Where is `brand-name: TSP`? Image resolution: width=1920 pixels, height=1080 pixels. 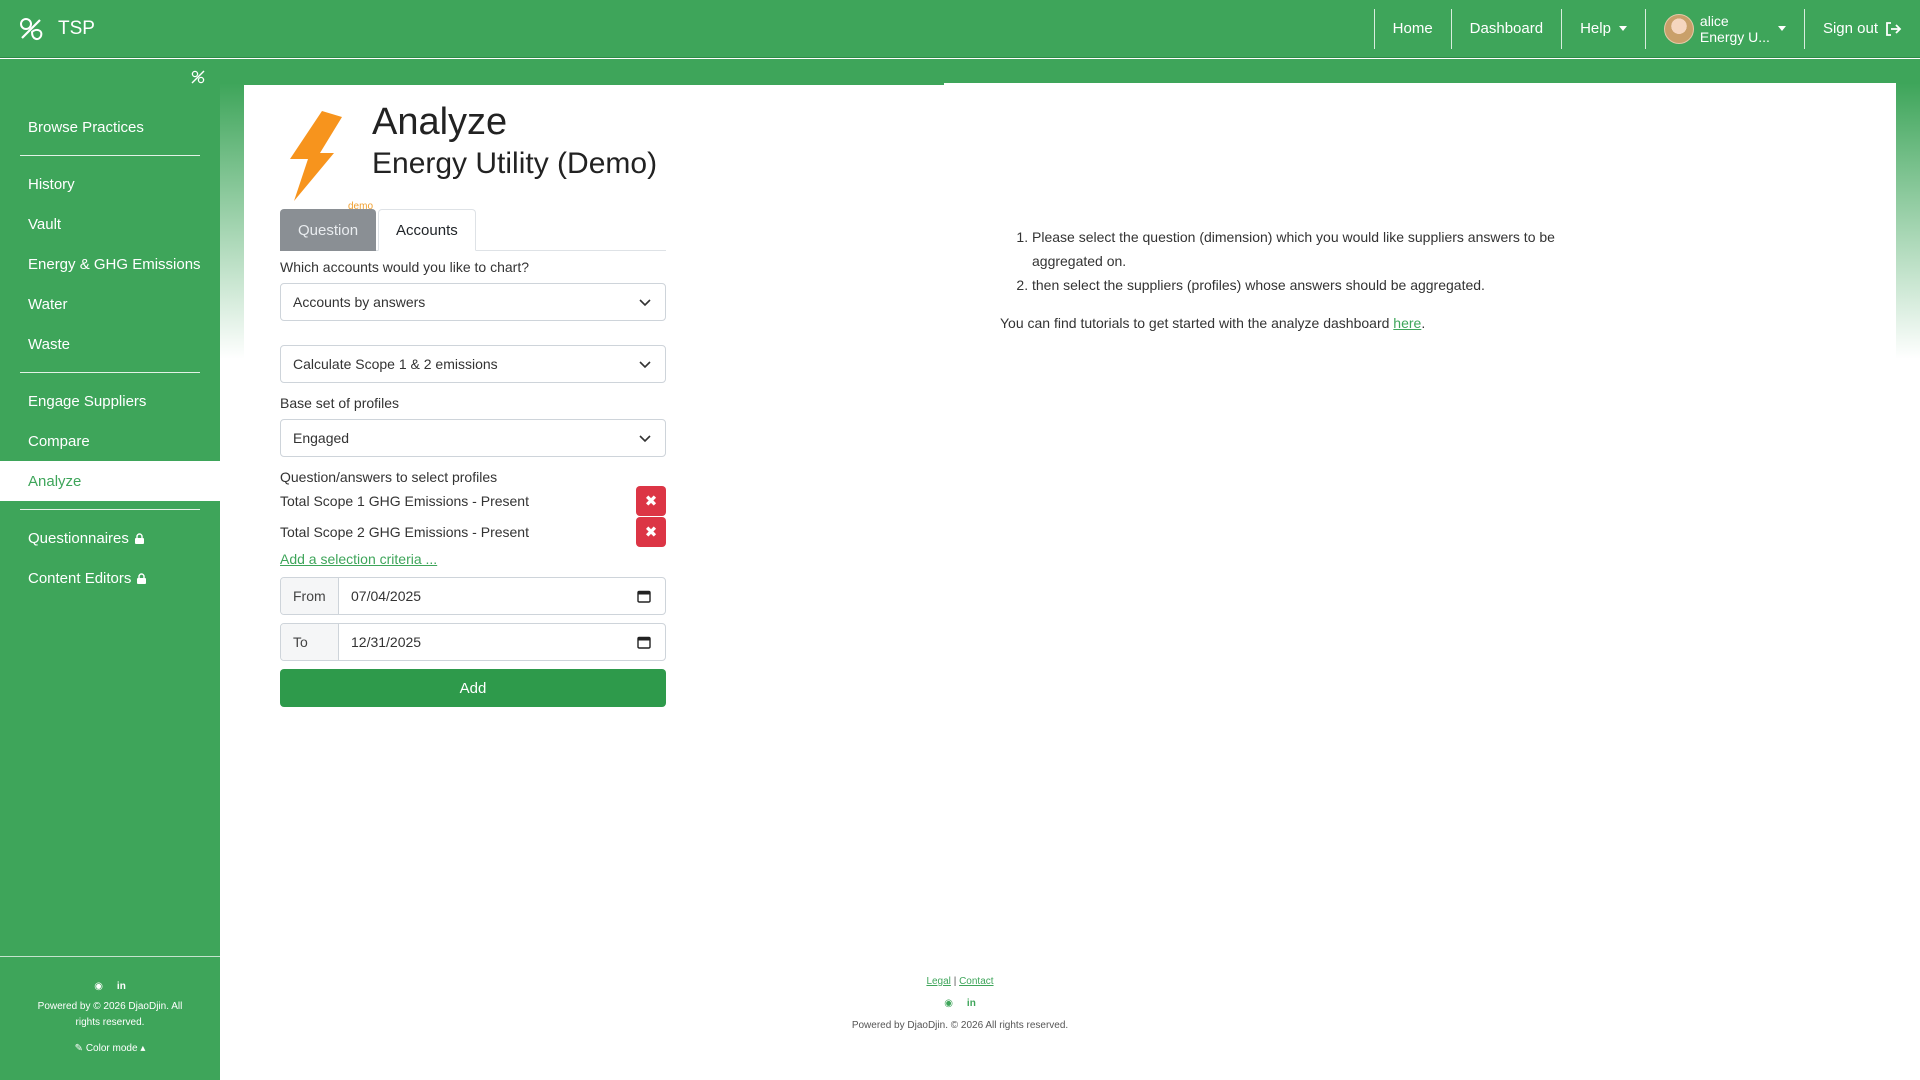 brand-name: TSP is located at coordinates (76, 28).